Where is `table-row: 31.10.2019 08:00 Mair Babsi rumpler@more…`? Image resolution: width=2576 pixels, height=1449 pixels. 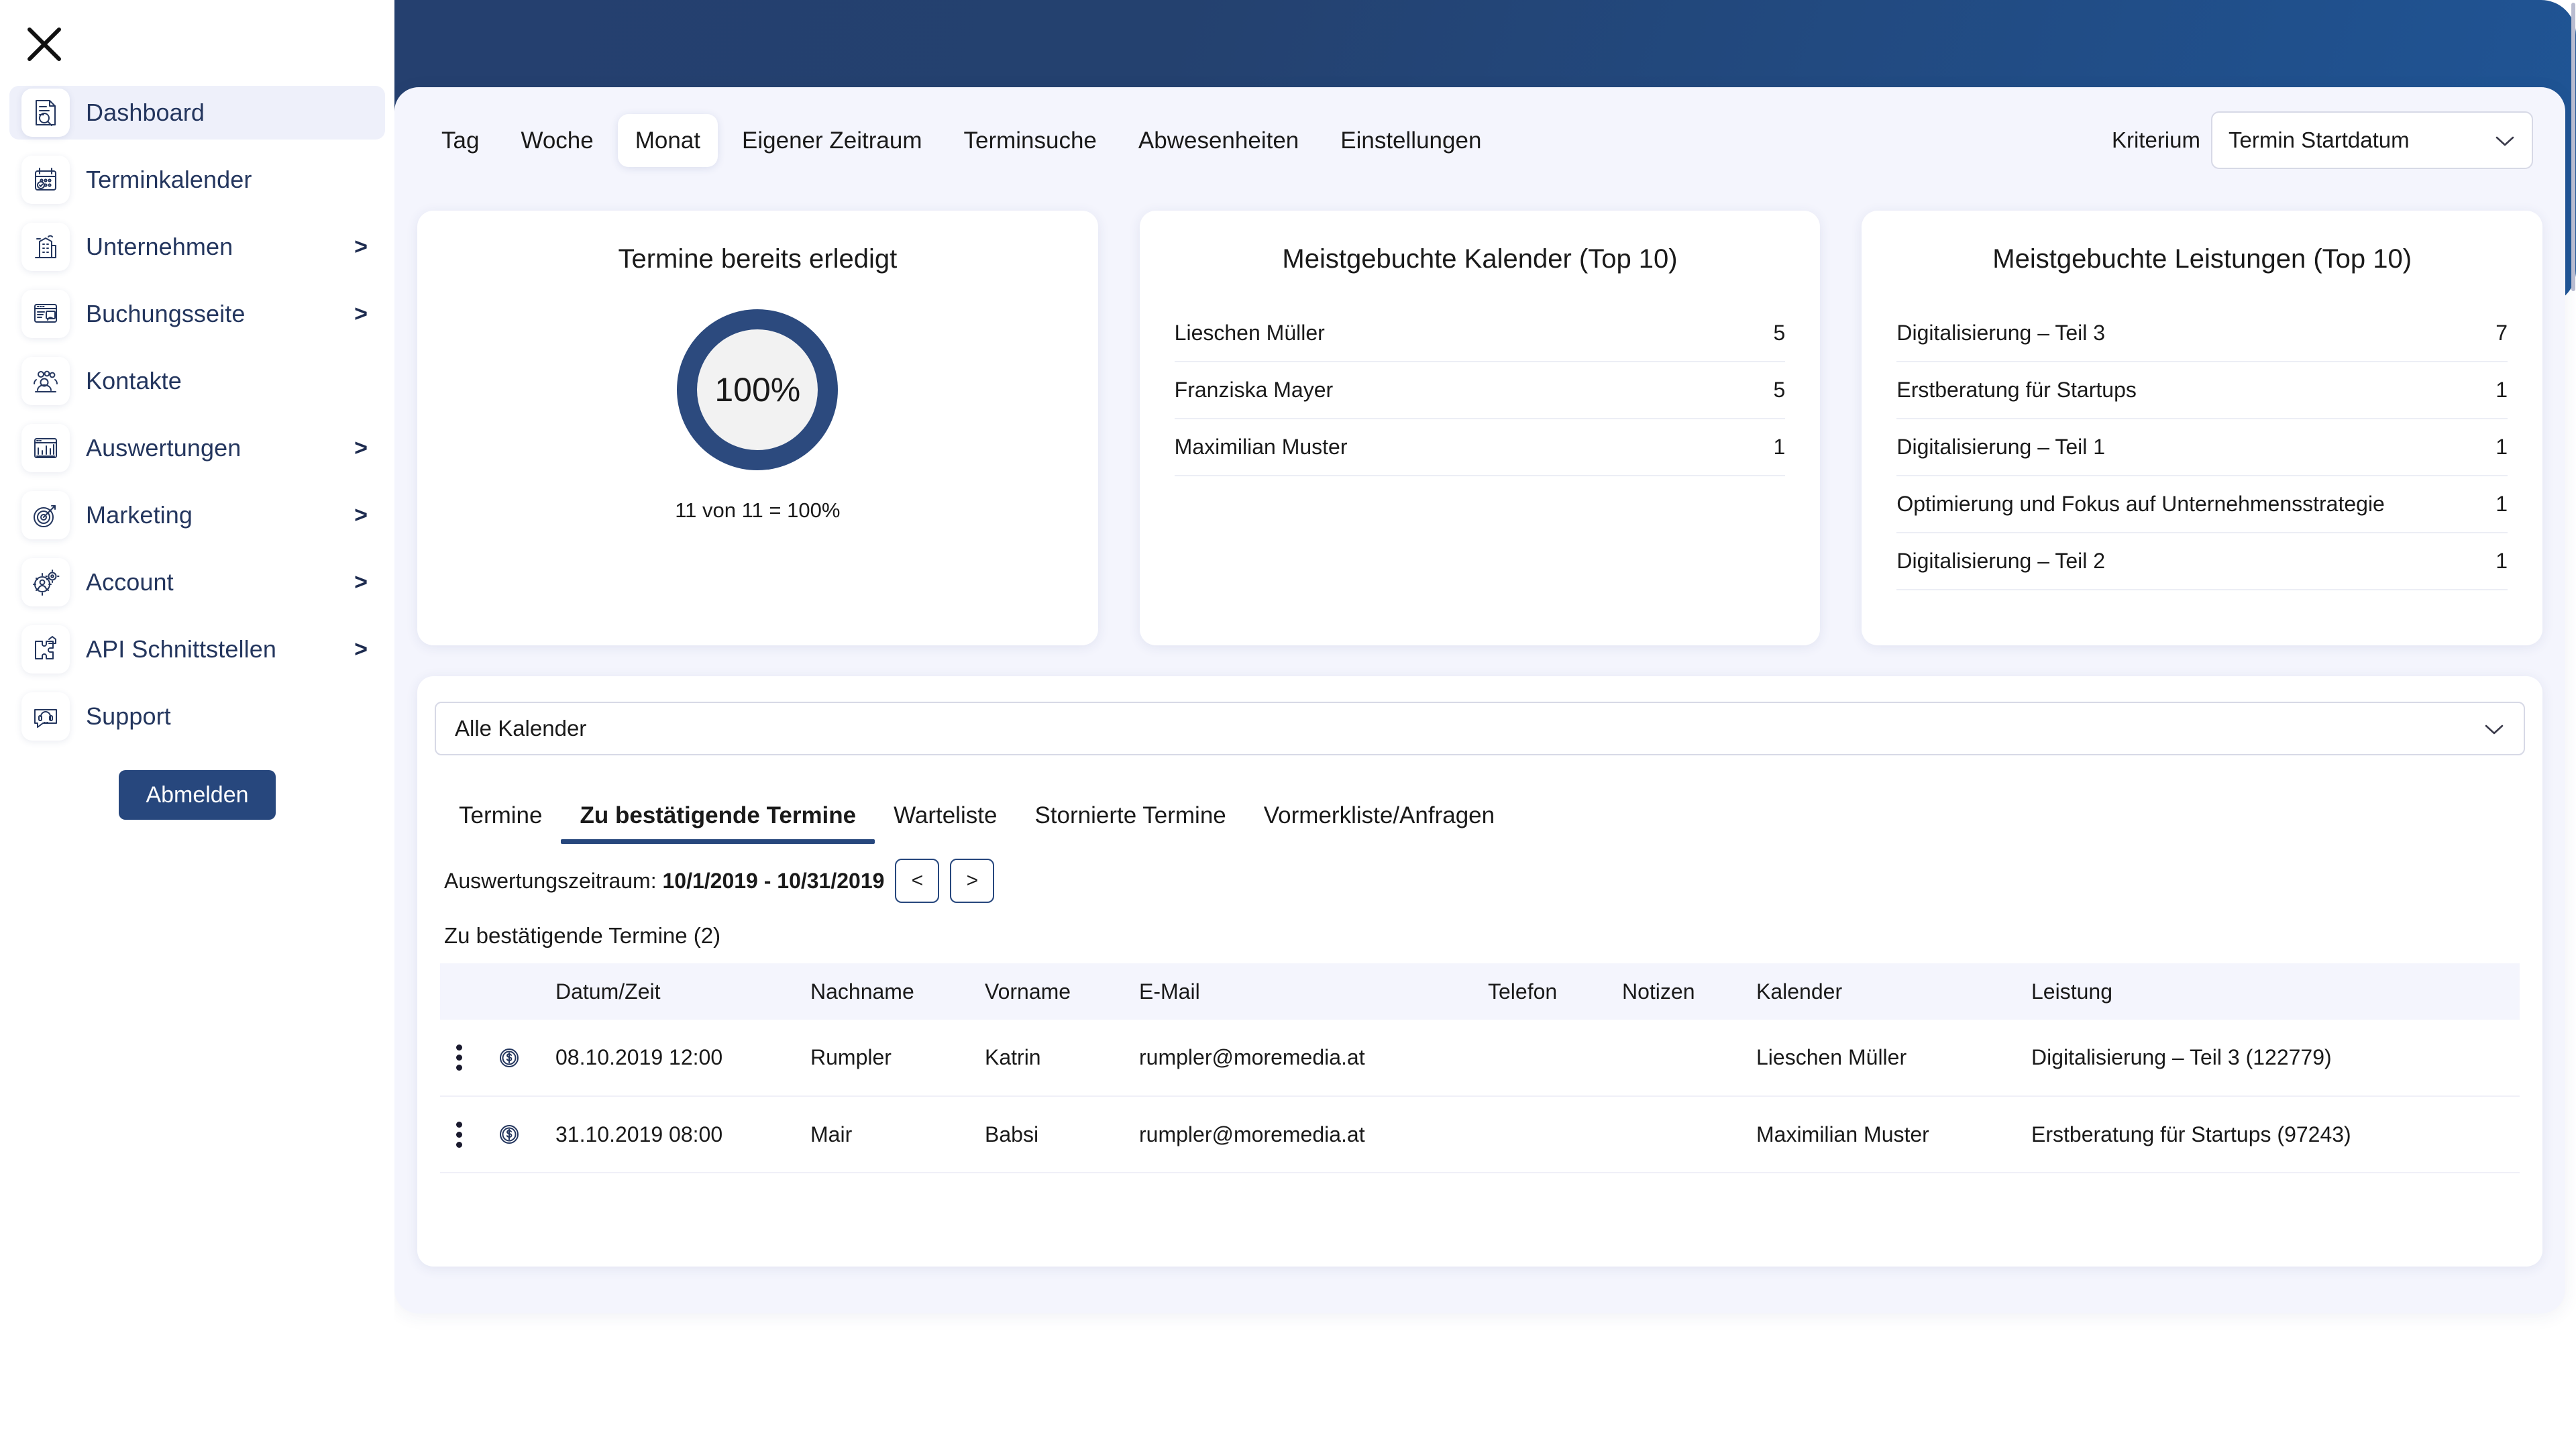
table-row: 31.10.2019 08:00 Mair Babsi rumpler@more… is located at coordinates (1480, 1134).